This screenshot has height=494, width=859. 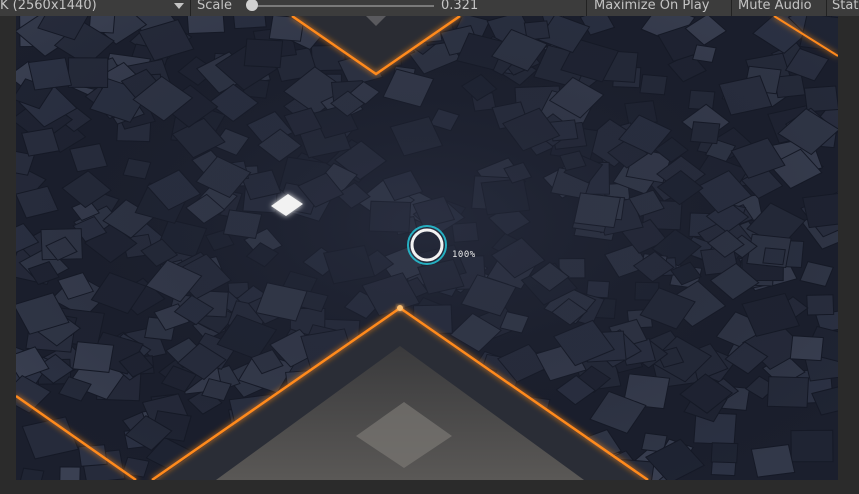 I want to click on maximize-on-play-button: Maximize On Play, so click(x=651, y=7).